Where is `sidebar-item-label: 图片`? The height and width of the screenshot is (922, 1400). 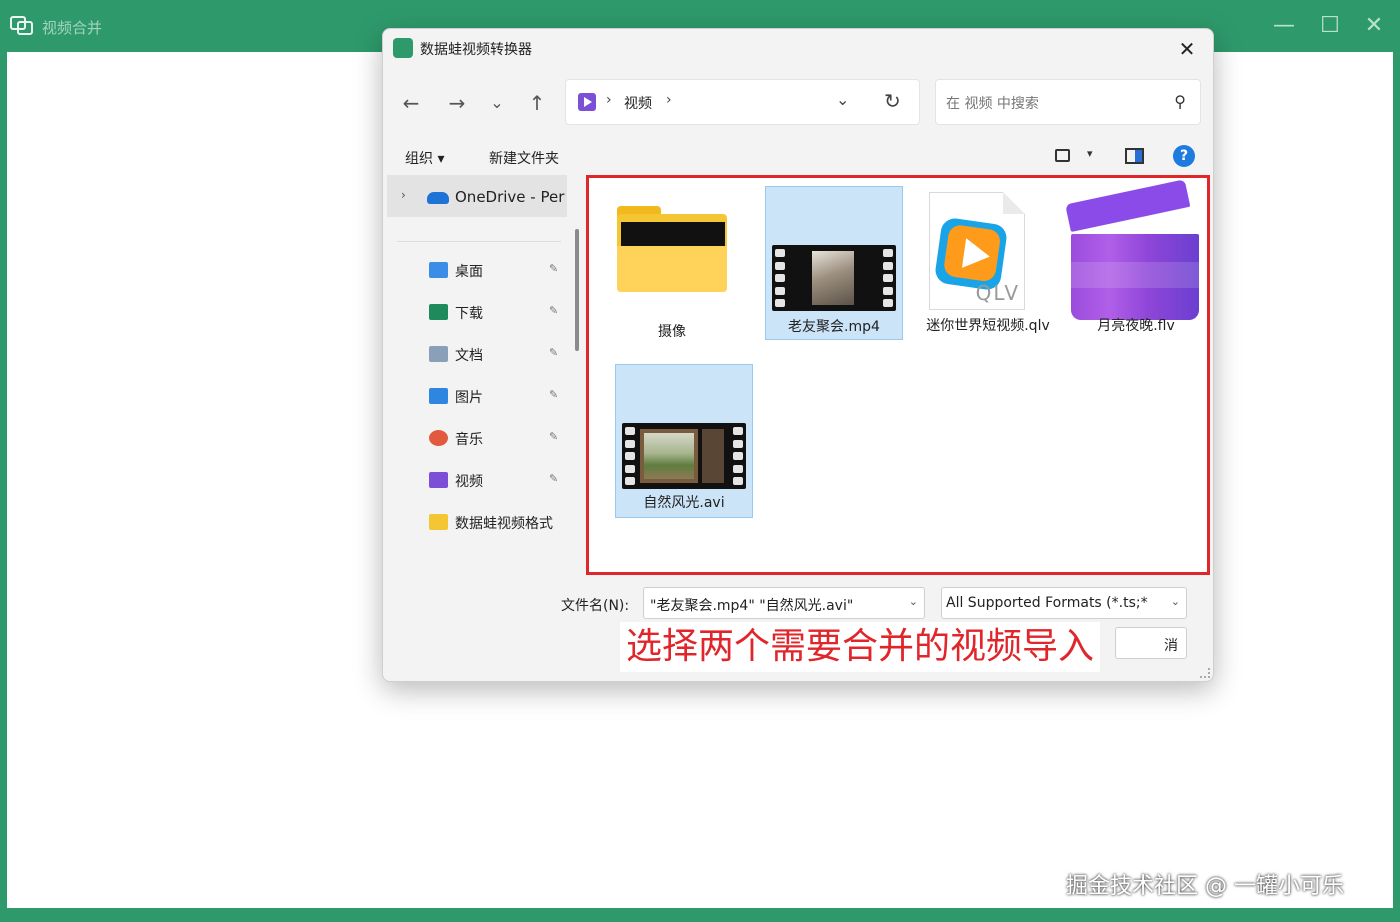
sidebar-item-label: 图片 is located at coordinates (469, 398).